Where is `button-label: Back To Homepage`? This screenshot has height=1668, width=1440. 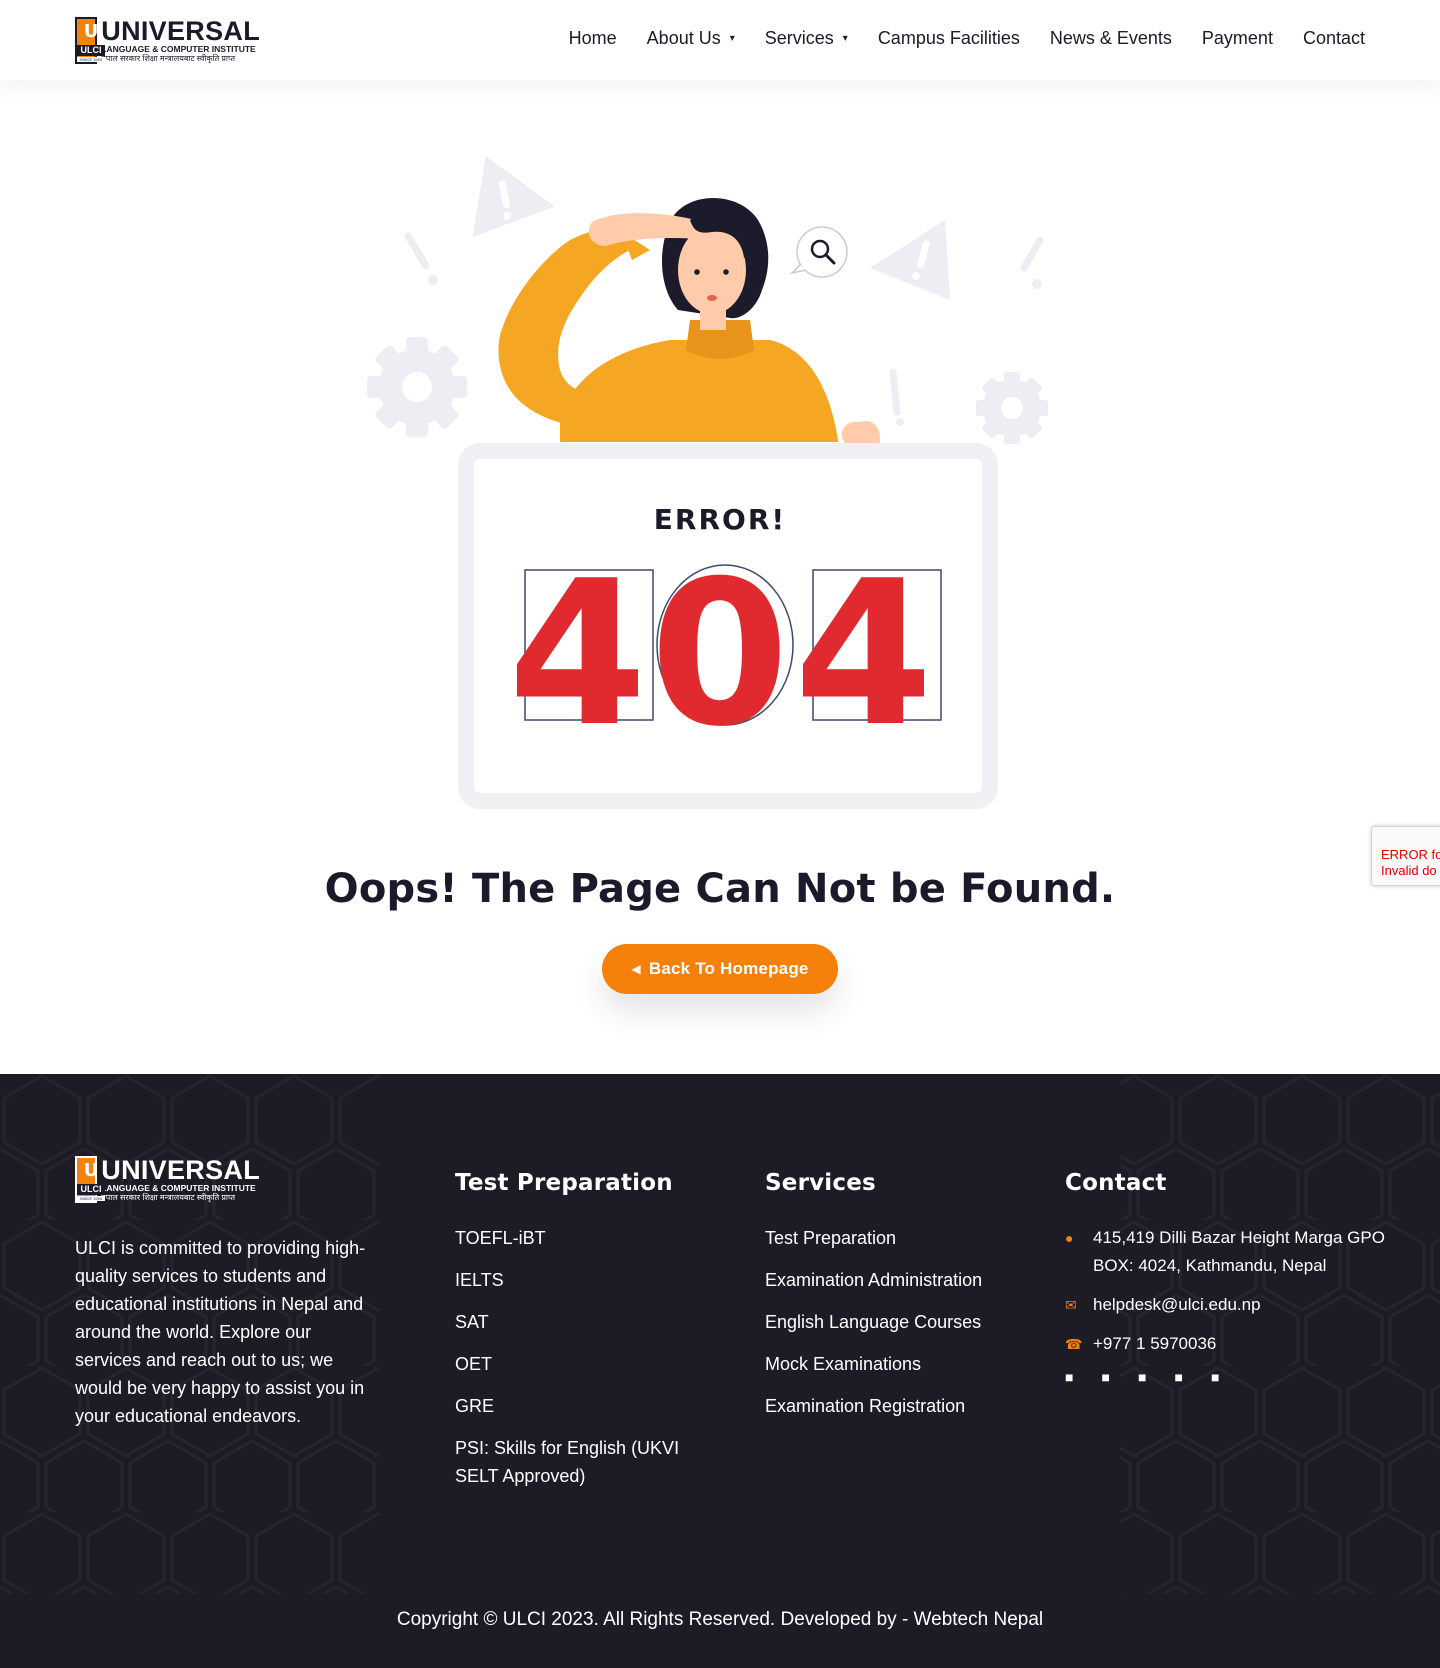 button-label: Back To Homepage is located at coordinates (728, 968).